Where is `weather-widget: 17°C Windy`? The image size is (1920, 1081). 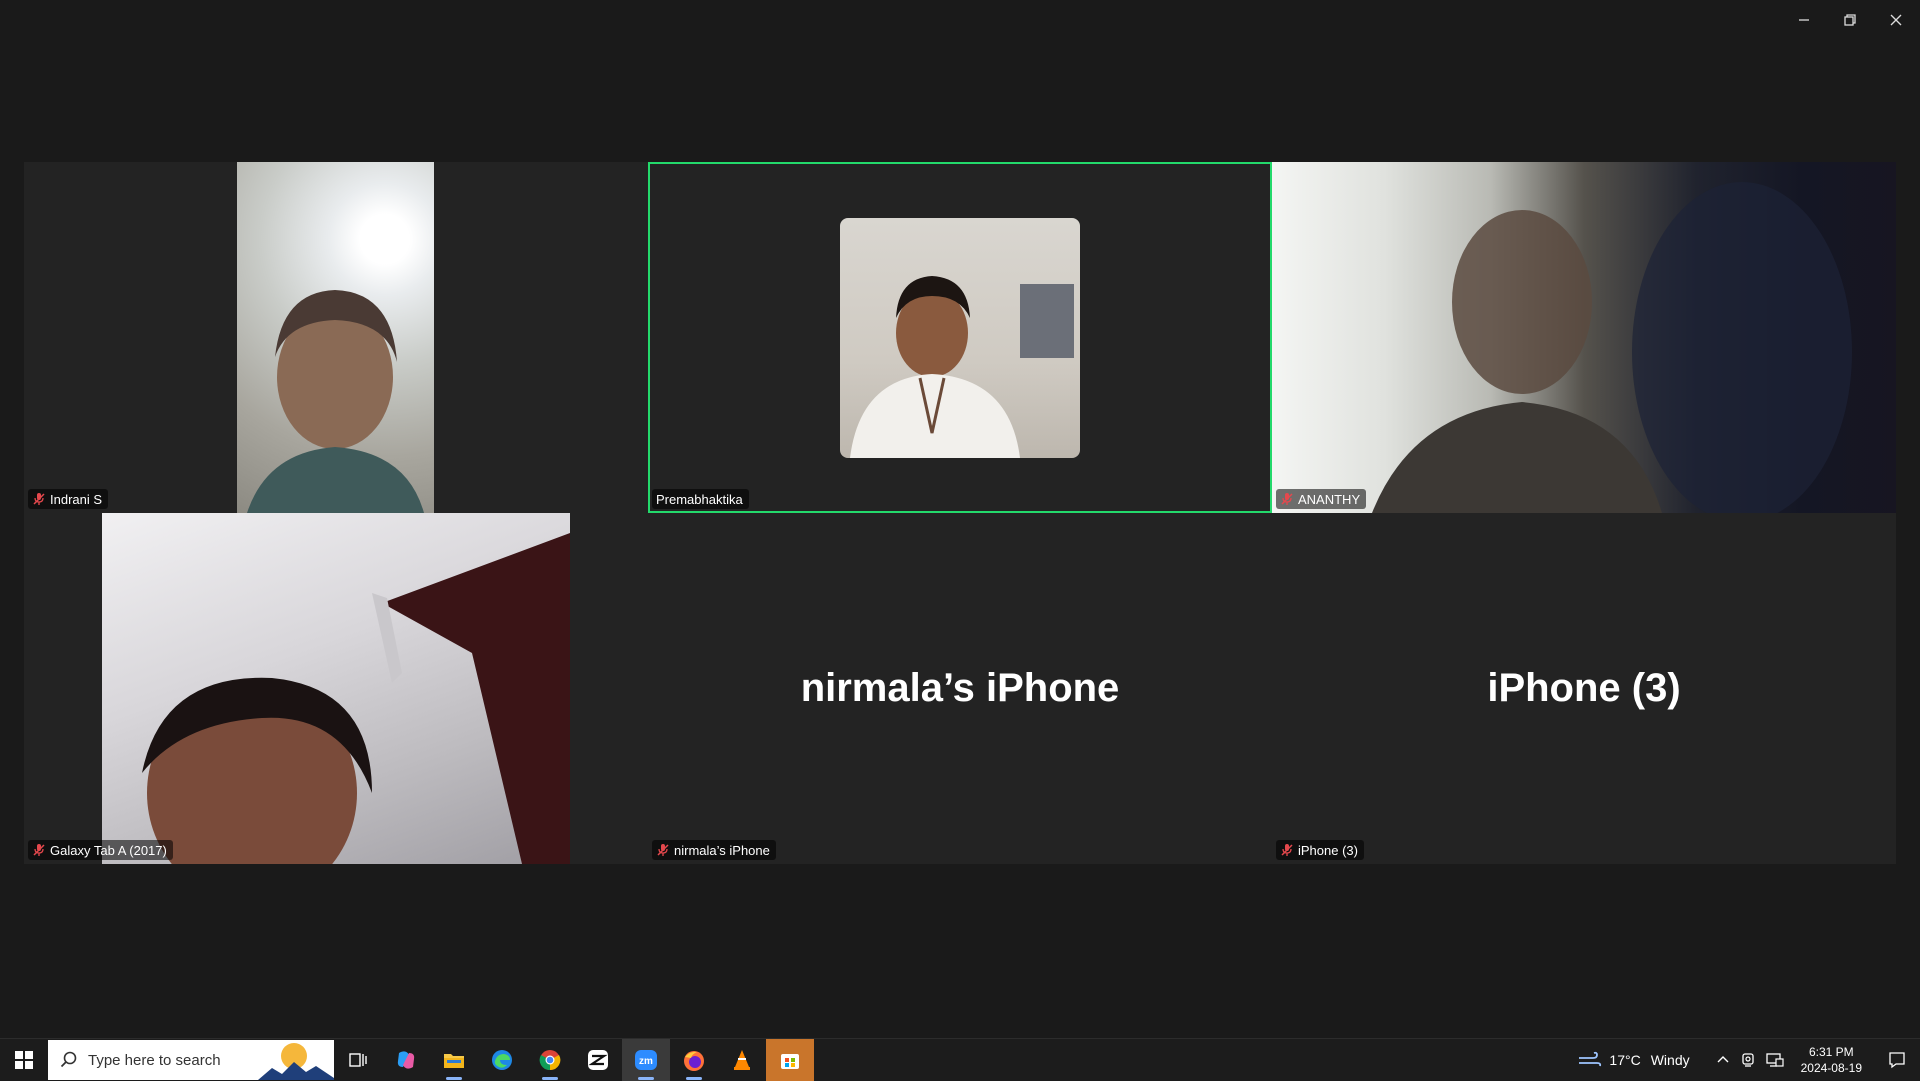
weather-widget: 17°C Windy is located at coordinates (1633, 1060).